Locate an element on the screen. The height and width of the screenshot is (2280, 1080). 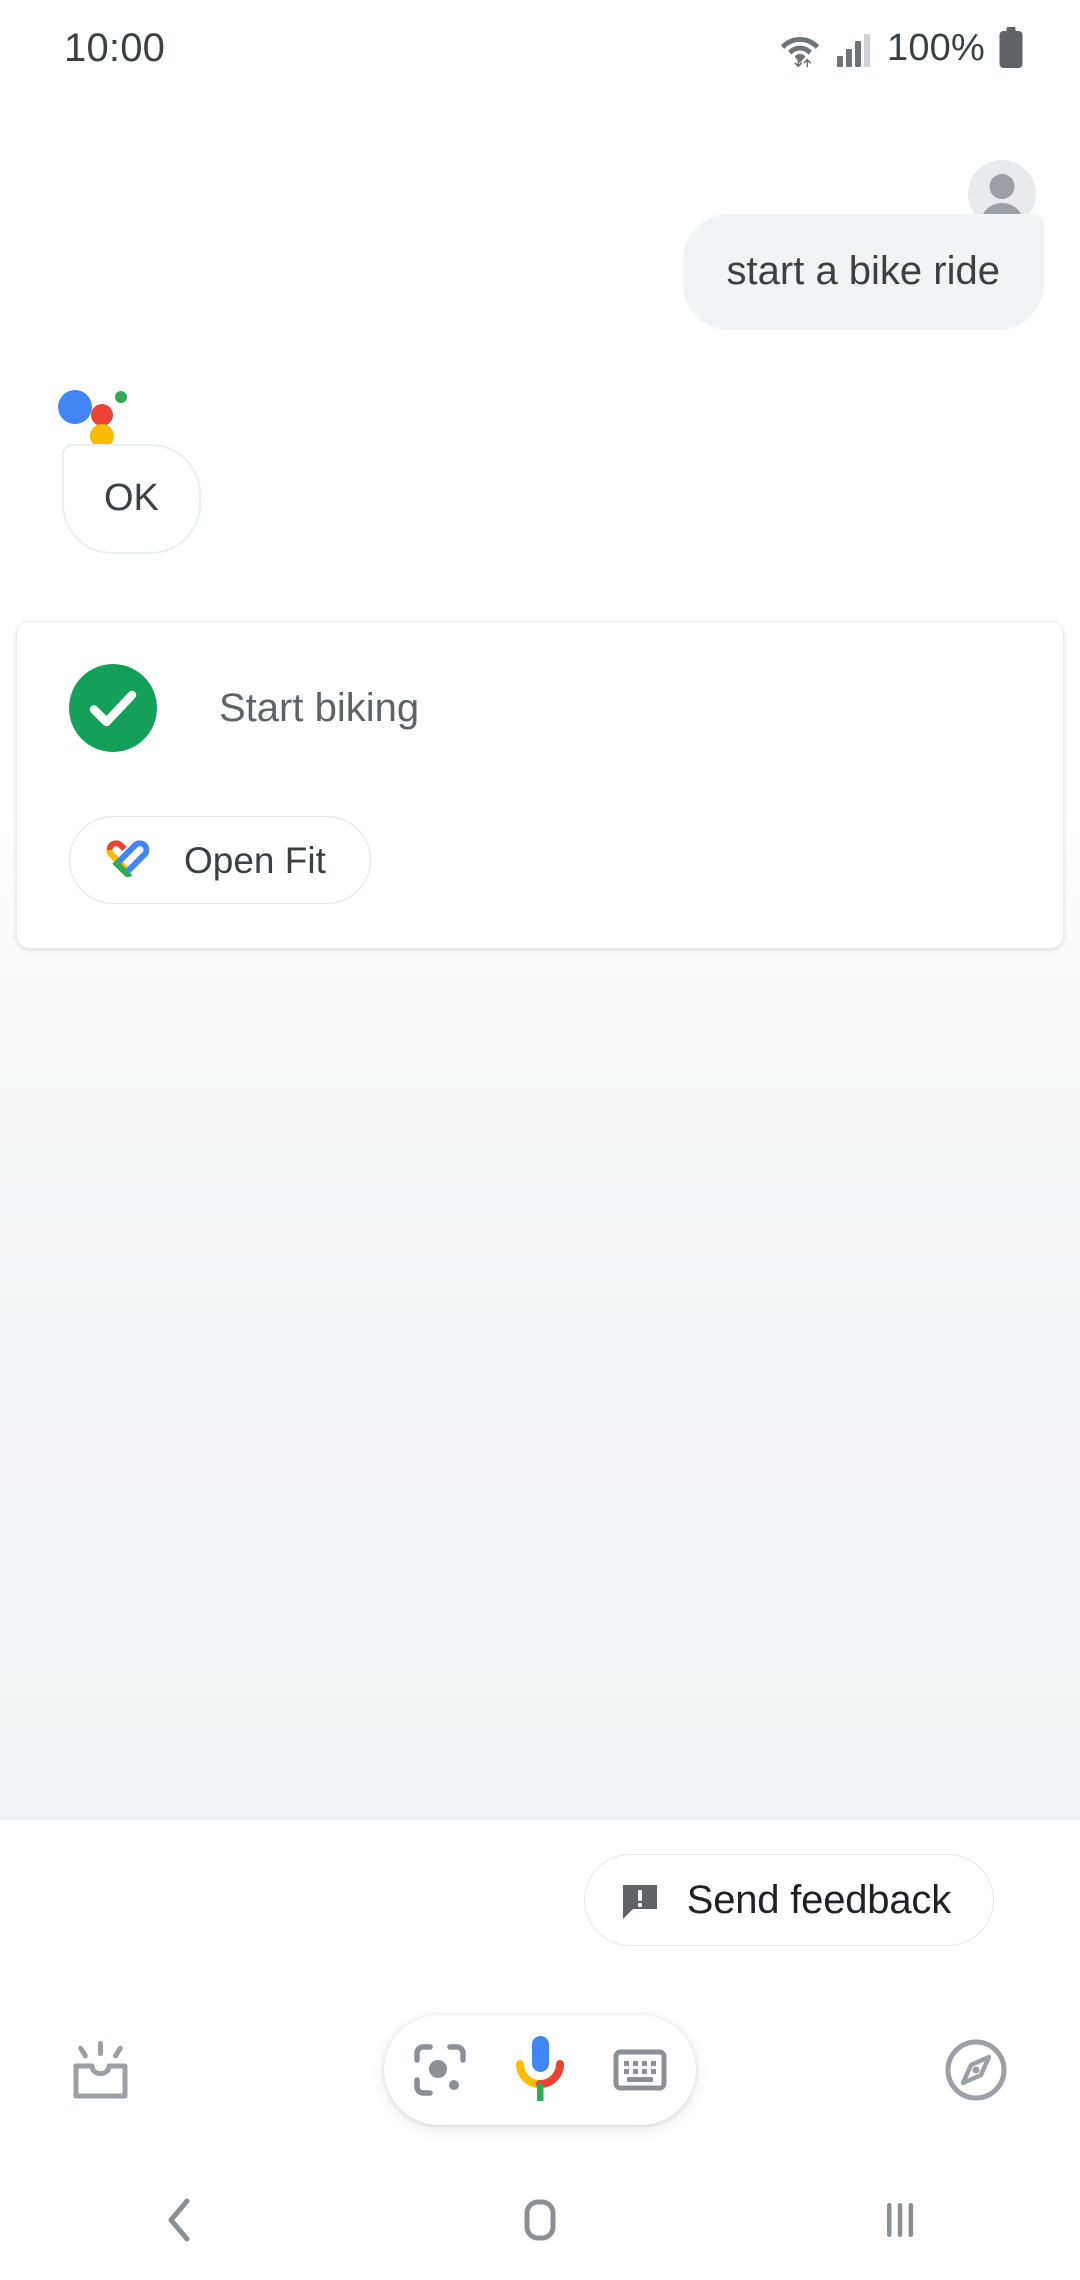
assistant-turn: OK is located at coordinates (100, 470).